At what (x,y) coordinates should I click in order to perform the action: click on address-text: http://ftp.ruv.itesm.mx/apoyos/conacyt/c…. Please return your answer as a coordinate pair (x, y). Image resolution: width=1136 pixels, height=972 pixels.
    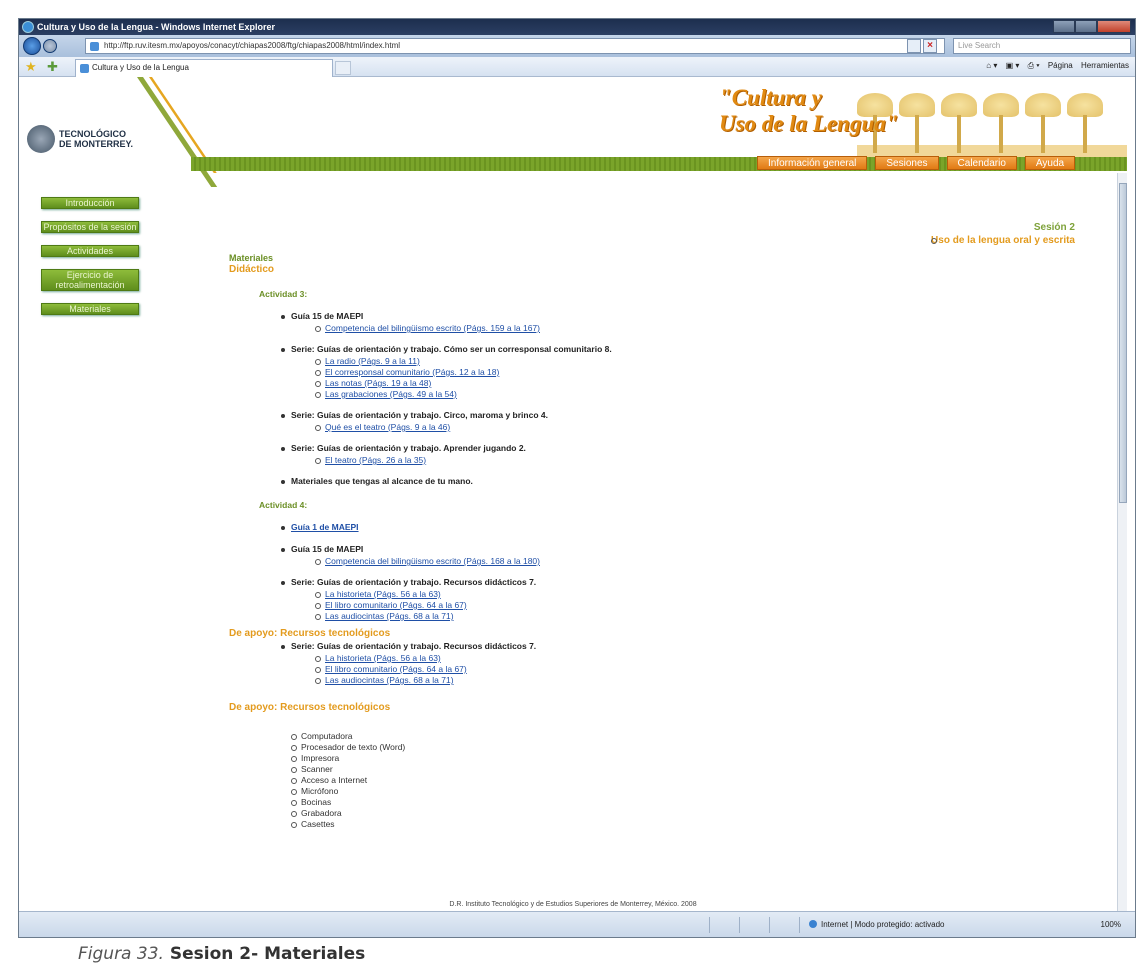
    Looking at the image, I should click on (252, 45).